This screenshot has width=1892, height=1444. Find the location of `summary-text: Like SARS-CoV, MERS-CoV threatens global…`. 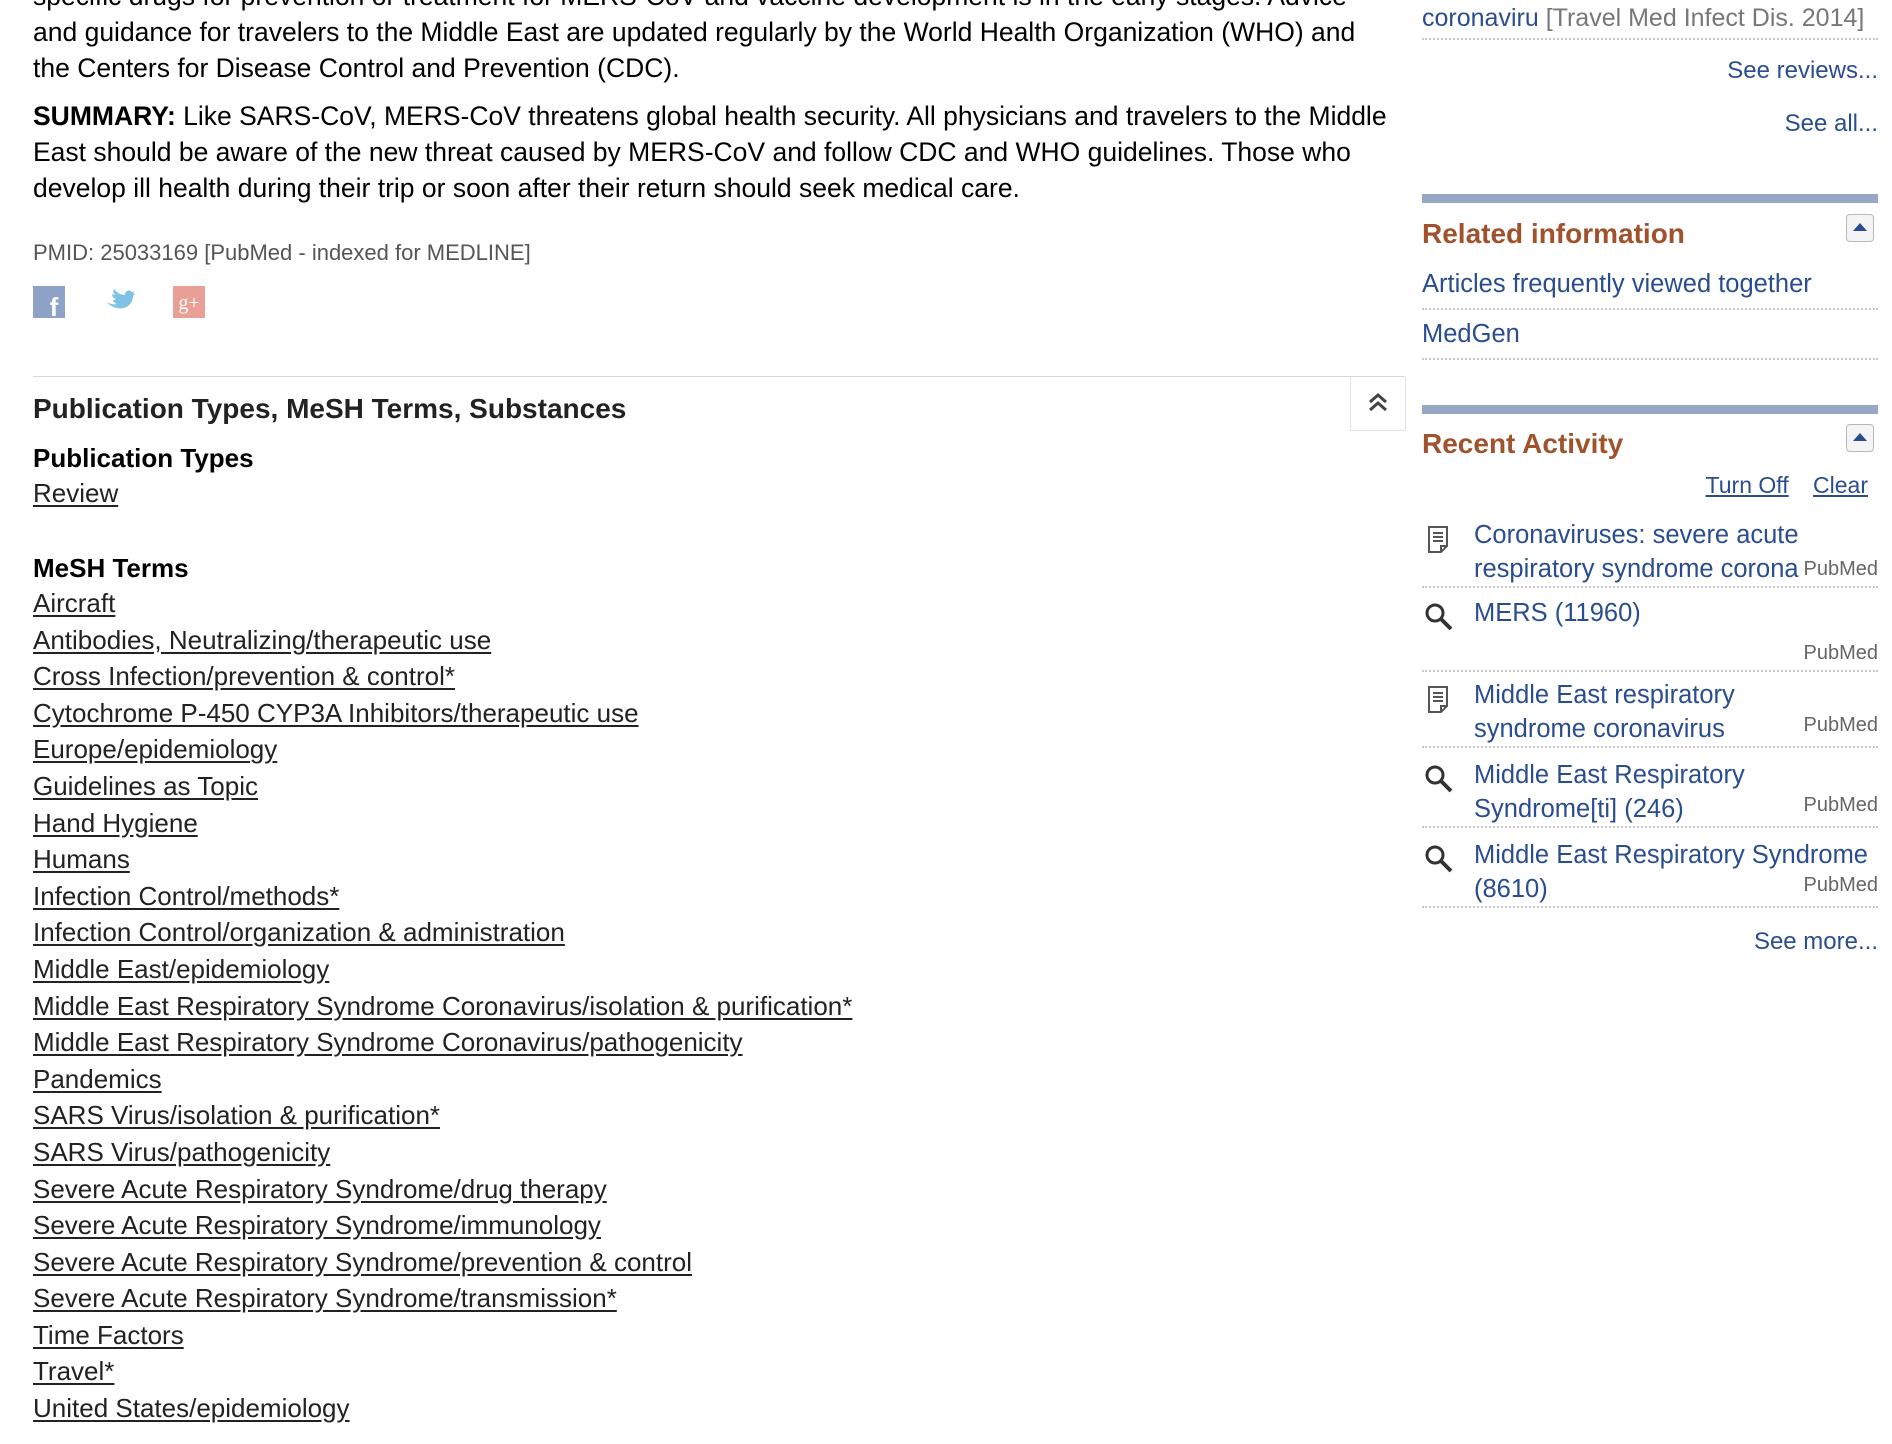

summary-text: Like SARS-CoV, MERS-CoV threatens global… is located at coordinates (710, 152).